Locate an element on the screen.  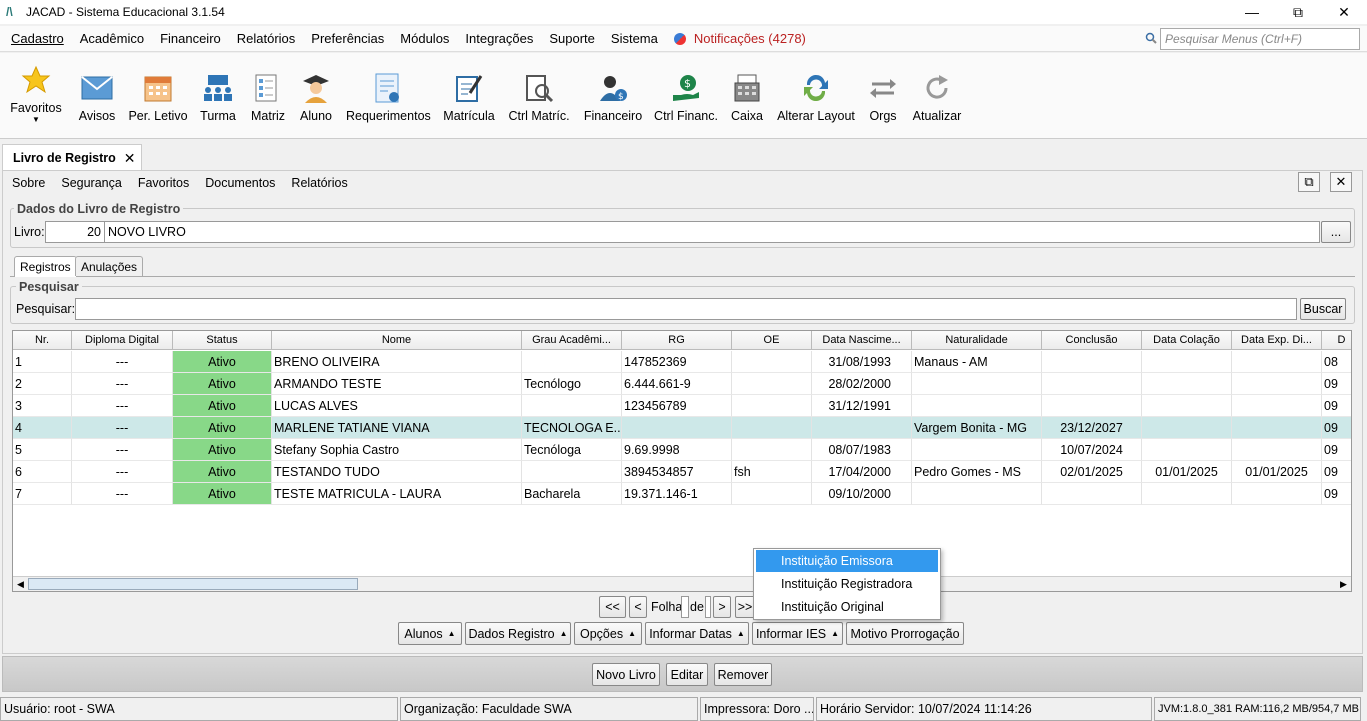
folha-label: Folha is located at coordinates (667, 607).